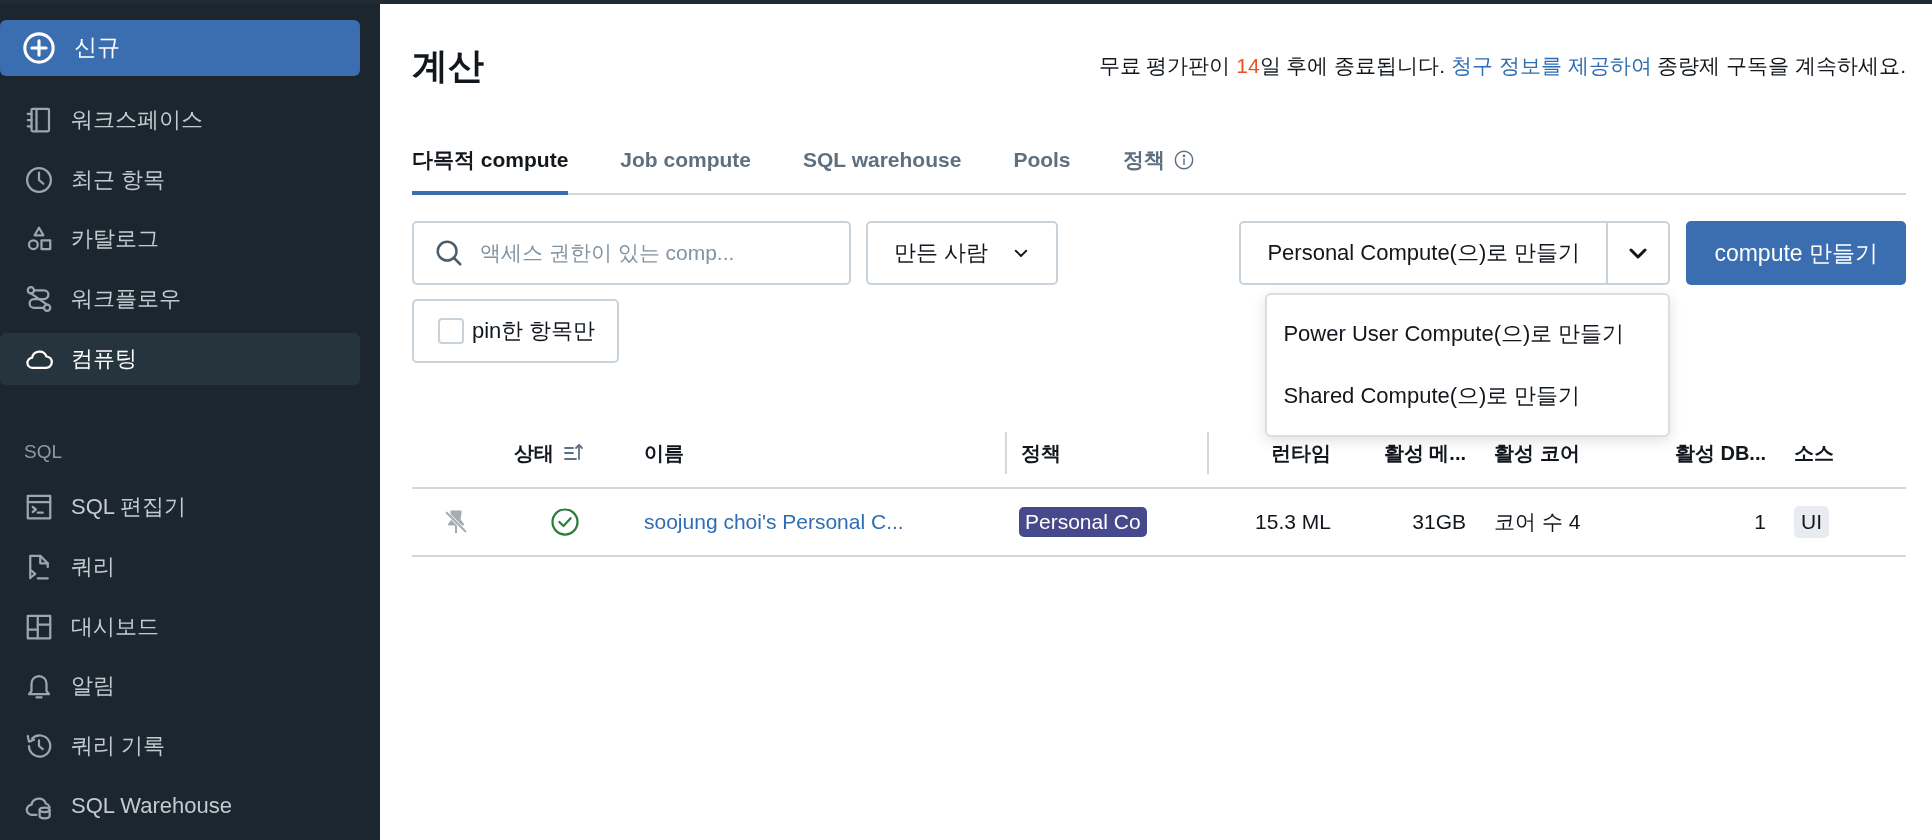  What do you see at coordinates (1468, 334) in the screenshot?
I see `menu-item: Power User Compute(으)로 만들기` at bounding box center [1468, 334].